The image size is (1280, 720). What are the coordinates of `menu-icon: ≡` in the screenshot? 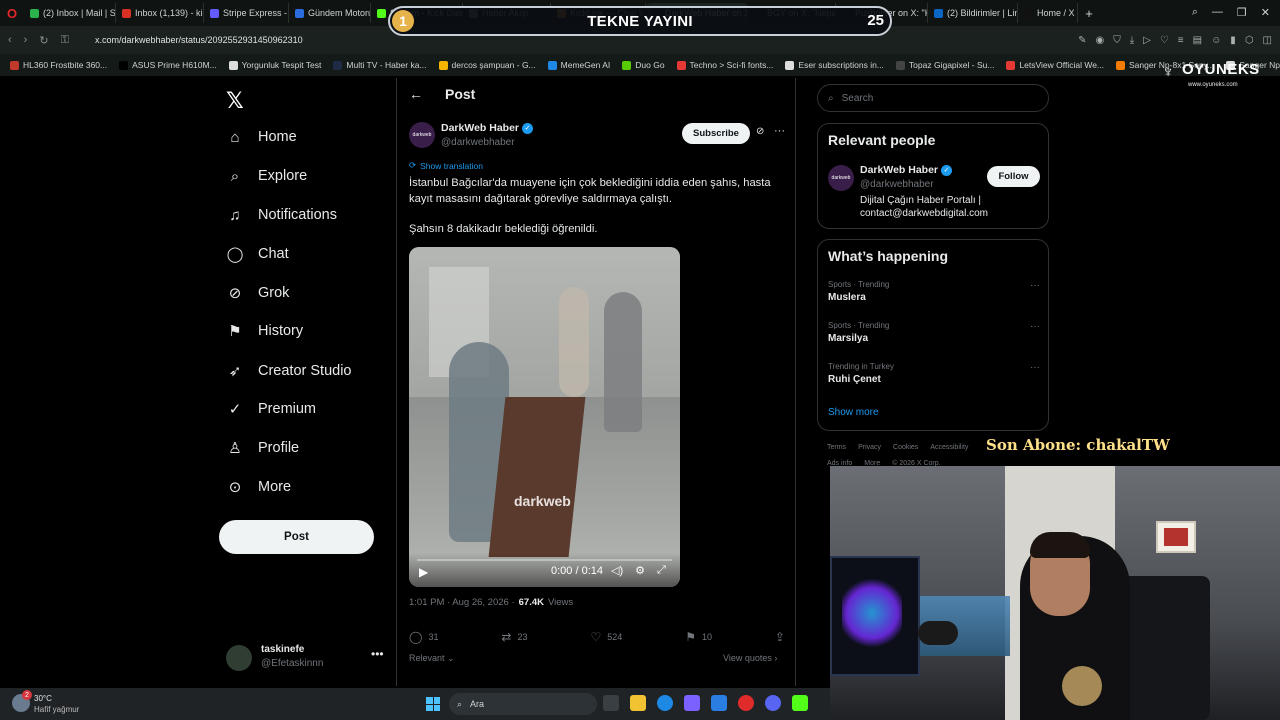 It's located at (1181, 40).